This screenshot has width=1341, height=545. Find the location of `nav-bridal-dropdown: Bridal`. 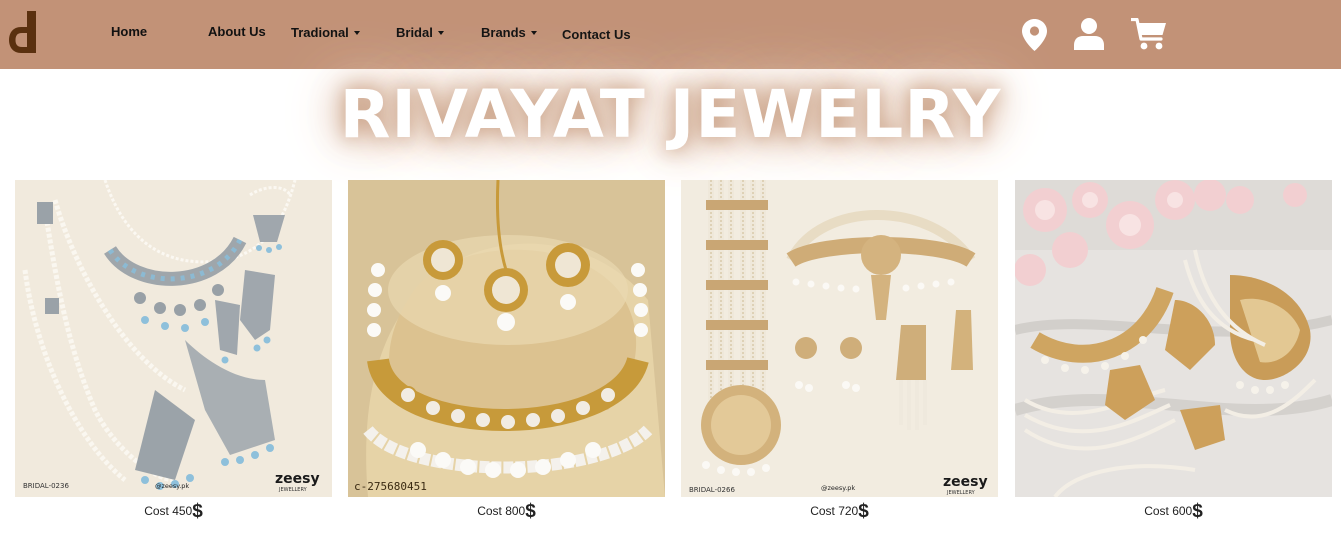

nav-bridal-dropdown: Bridal is located at coordinates (420, 32).